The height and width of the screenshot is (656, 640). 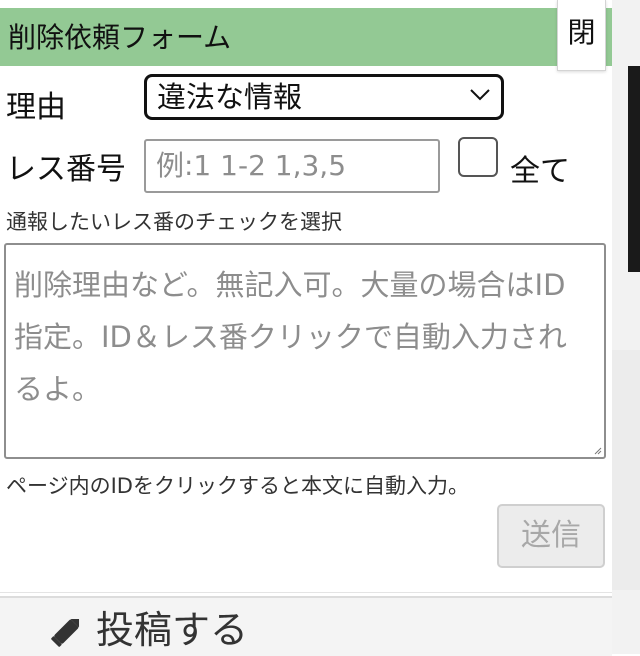 What do you see at coordinates (230, 97) in the screenshot?
I see `reason-selected-value: 違法な情報` at bounding box center [230, 97].